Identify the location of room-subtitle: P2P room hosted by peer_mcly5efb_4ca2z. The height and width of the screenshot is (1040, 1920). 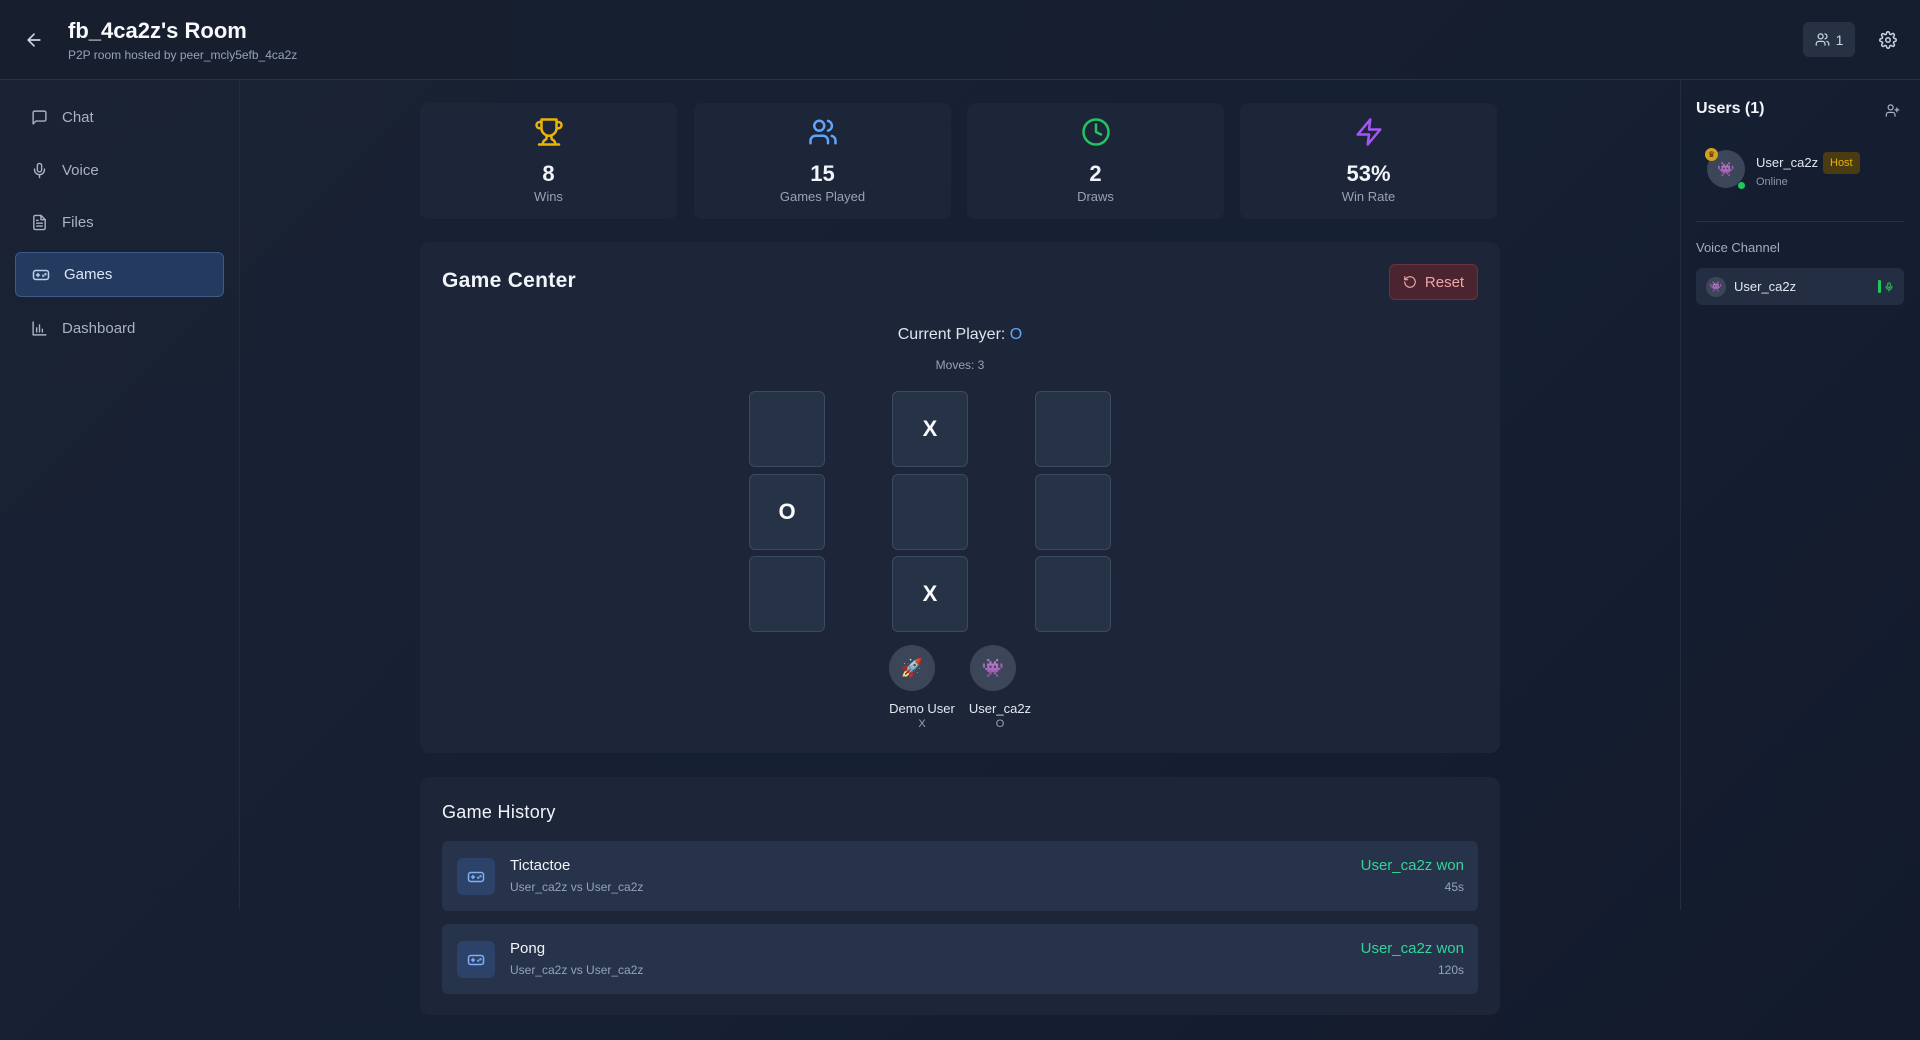
(183, 55).